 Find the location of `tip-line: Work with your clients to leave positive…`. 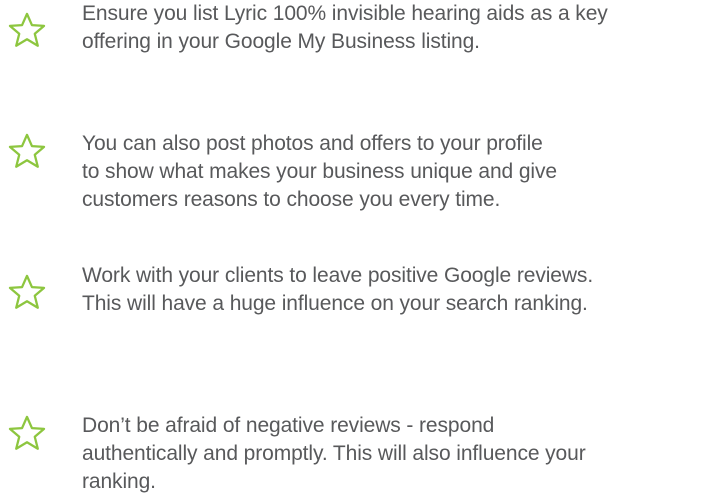

tip-line: Work with your clients to leave positive… is located at coordinates (338, 275).